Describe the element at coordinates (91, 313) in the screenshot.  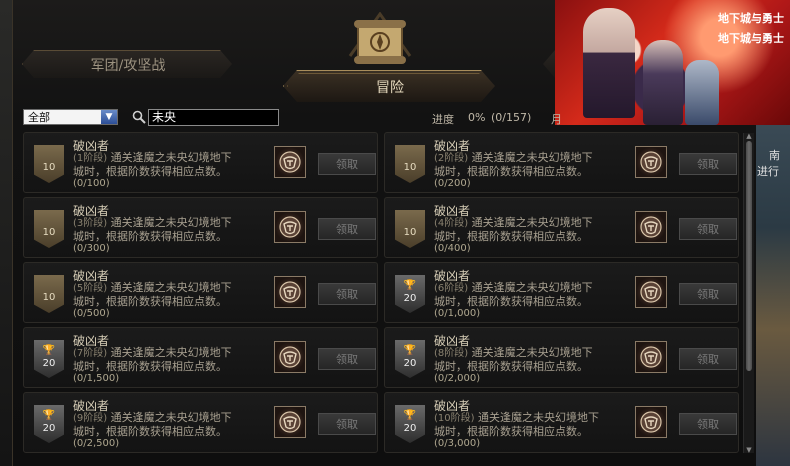
I see `achievement-progress: (0/500)` at that location.